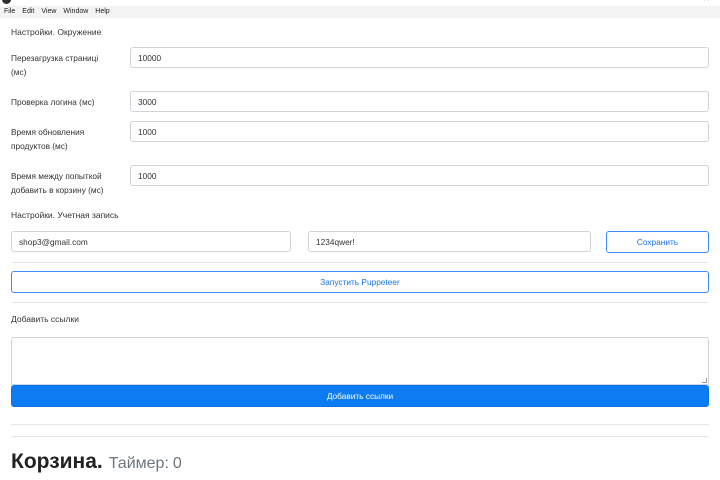 This screenshot has width=720, height=480. Describe the element at coordinates (56, 32) in the screenshot. I see `environment-section-title: Настройки. Окружение` at that location.